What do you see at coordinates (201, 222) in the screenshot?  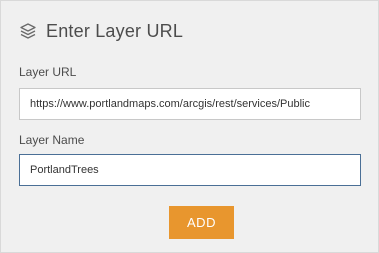 I see `add-button: ADD` at bounding box center [201, 222].